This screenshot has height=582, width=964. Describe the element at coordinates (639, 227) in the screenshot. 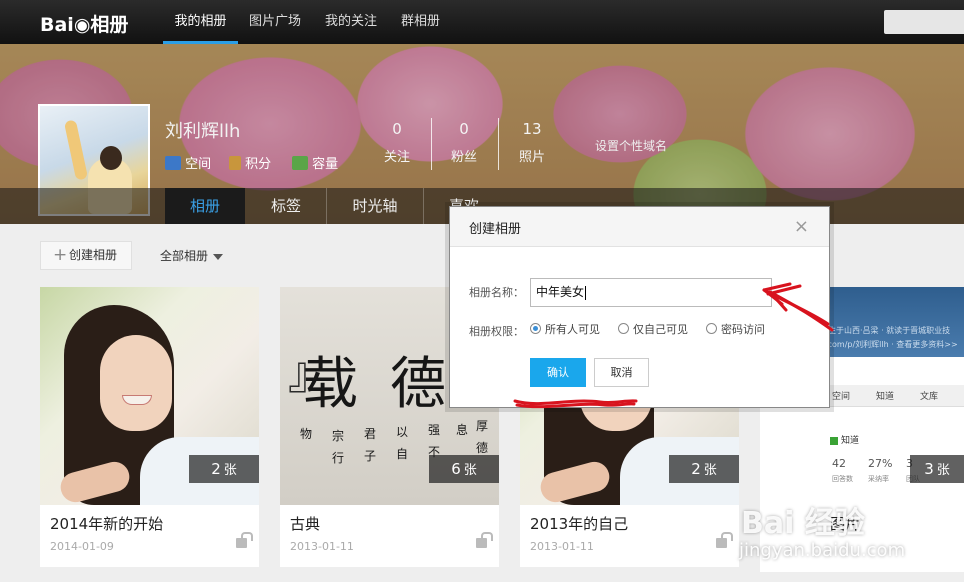

I see `dialog-header: 创建相册 ×` at that location.